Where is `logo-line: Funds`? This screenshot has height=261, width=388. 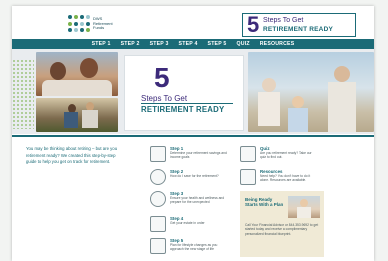
logo-line: Funds is located at coordinates (99, 28).